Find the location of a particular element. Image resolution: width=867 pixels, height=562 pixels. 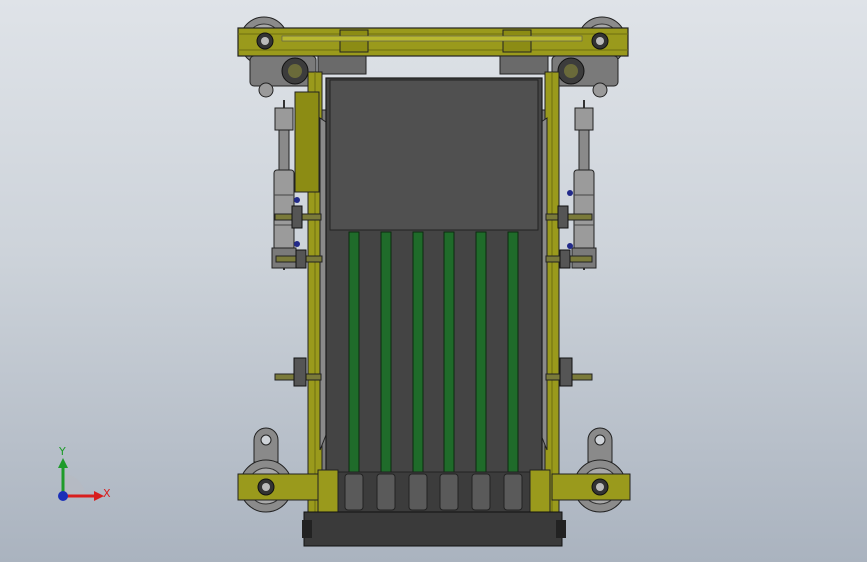

bottom-right-bolt is located at coordinates (600, 487).